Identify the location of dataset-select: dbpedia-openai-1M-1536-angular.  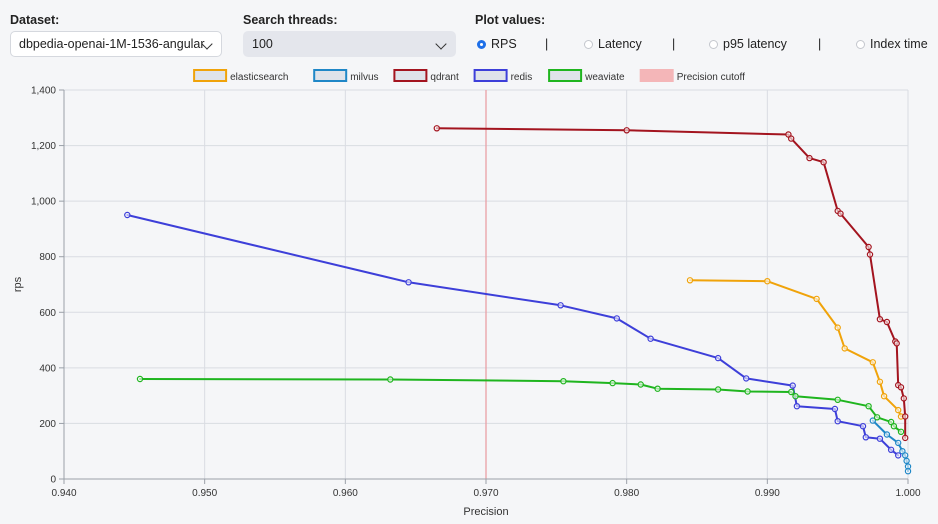
(116, 44).